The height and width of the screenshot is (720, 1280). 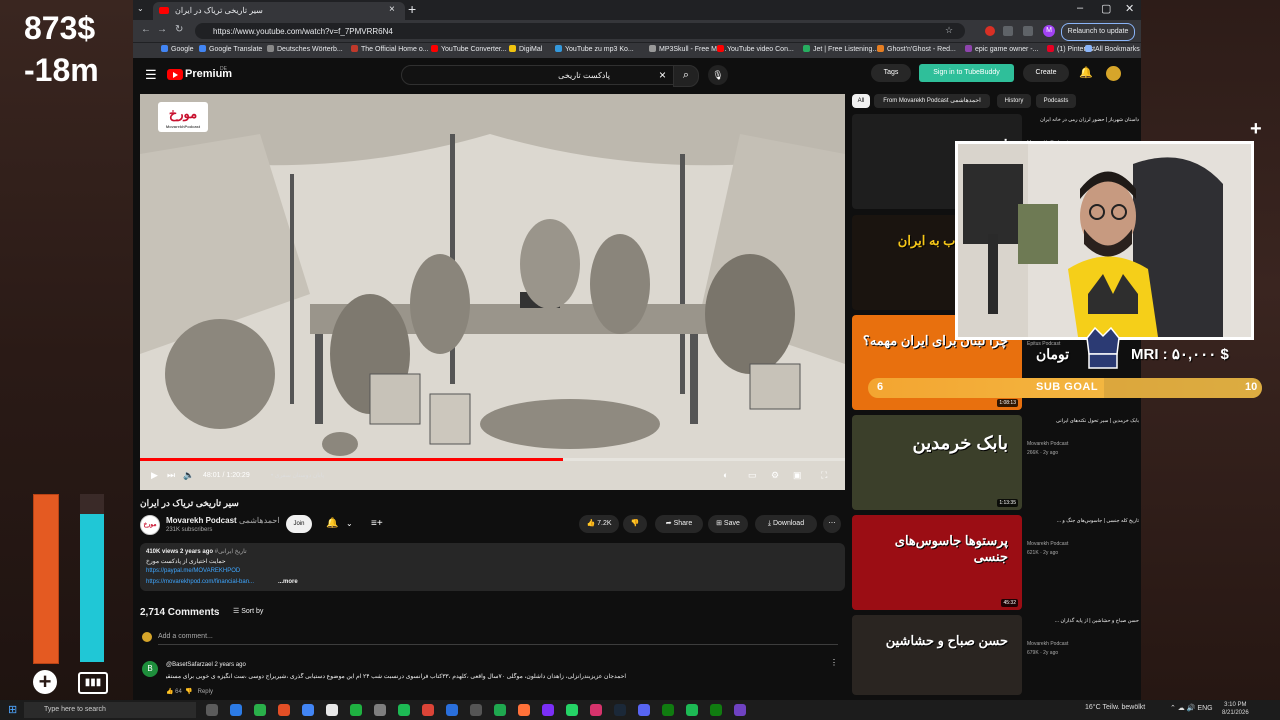 What do you see at coordinates (824, 475) in the screenshot?
I see `fullscreen-icon: ⛶` at bounding box center [824, 475].